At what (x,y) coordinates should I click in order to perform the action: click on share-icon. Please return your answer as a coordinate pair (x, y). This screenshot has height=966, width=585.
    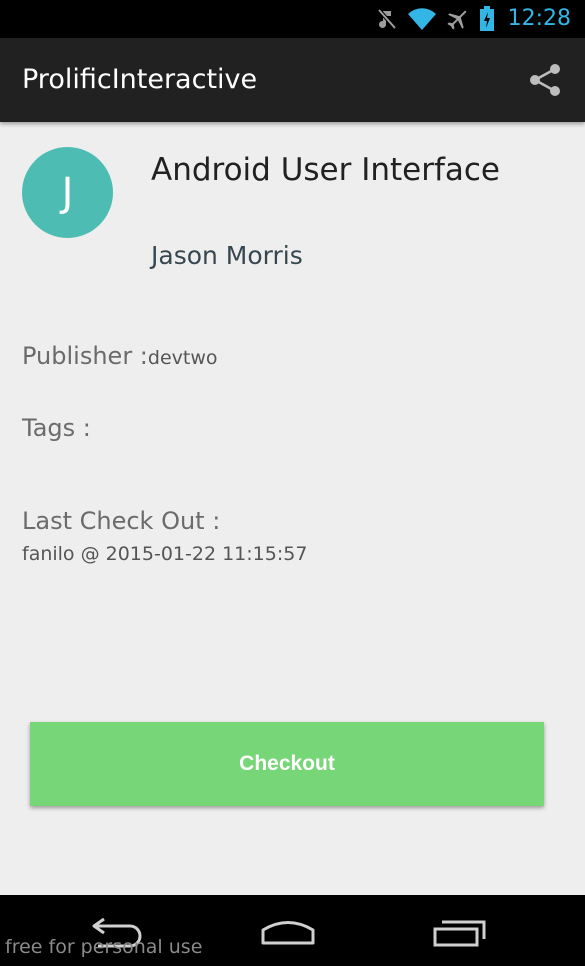
    Looking at the image, I should click on (545, 80).